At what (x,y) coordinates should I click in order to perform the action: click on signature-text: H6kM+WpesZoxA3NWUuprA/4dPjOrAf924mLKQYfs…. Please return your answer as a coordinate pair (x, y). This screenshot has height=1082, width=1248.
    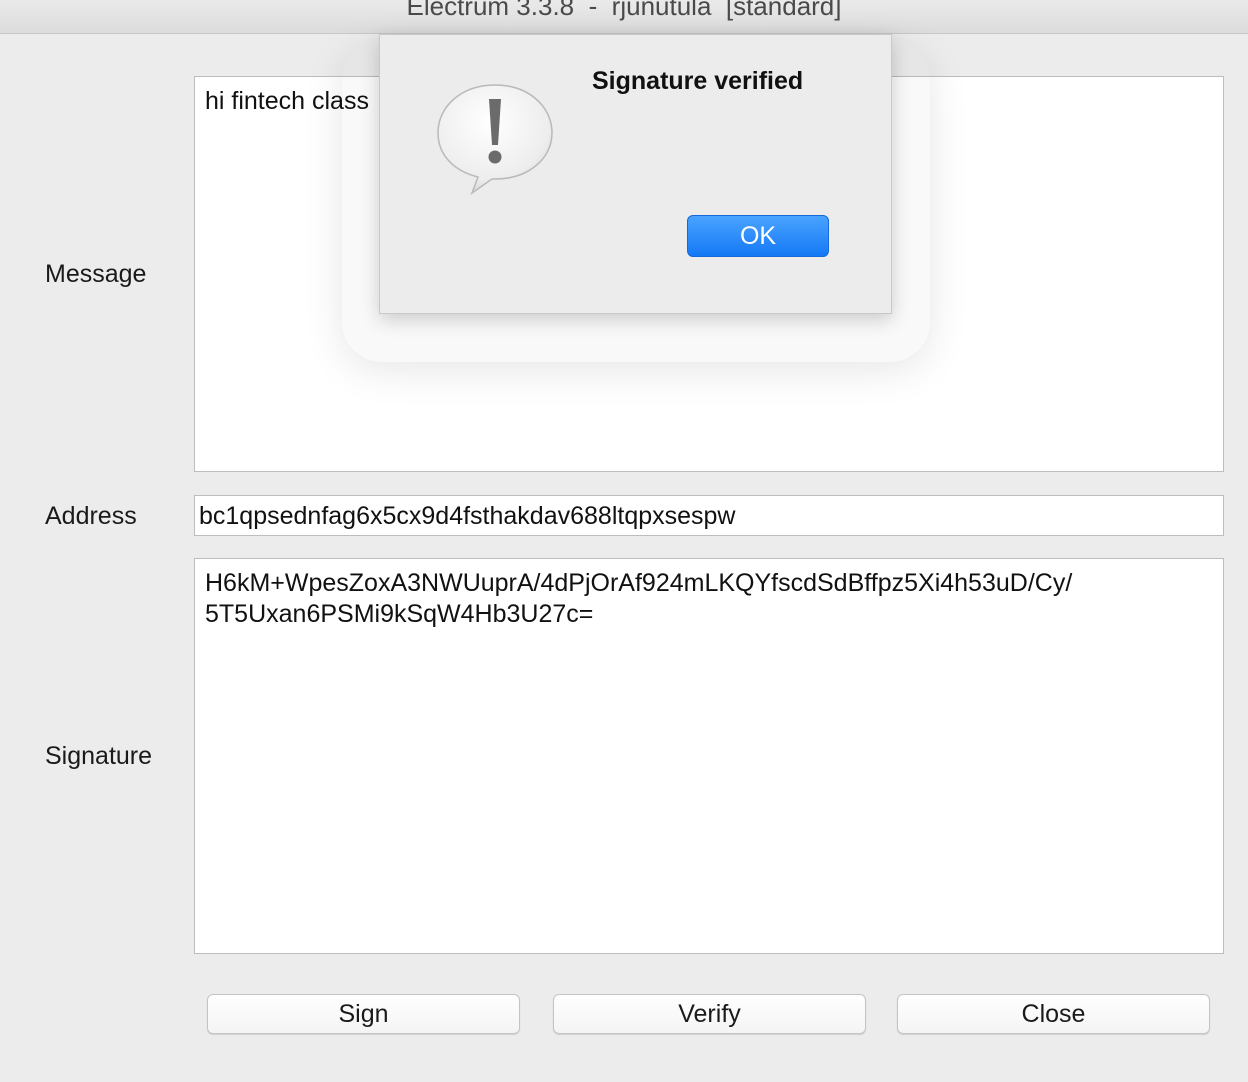
    Looking at the image, I should click on (639, 598).